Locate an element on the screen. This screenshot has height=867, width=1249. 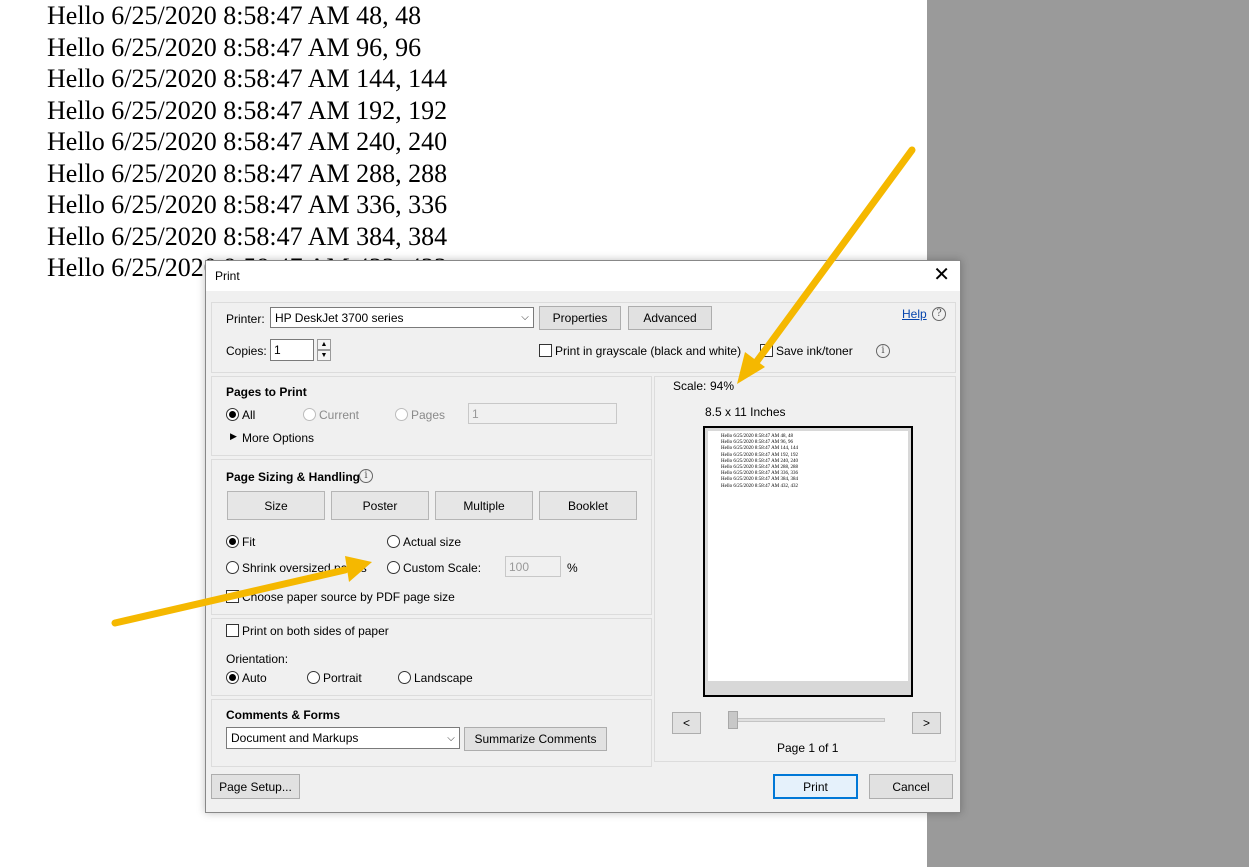
comments-forms-heading: Comments & Forms is located at coordinates (283, 715).